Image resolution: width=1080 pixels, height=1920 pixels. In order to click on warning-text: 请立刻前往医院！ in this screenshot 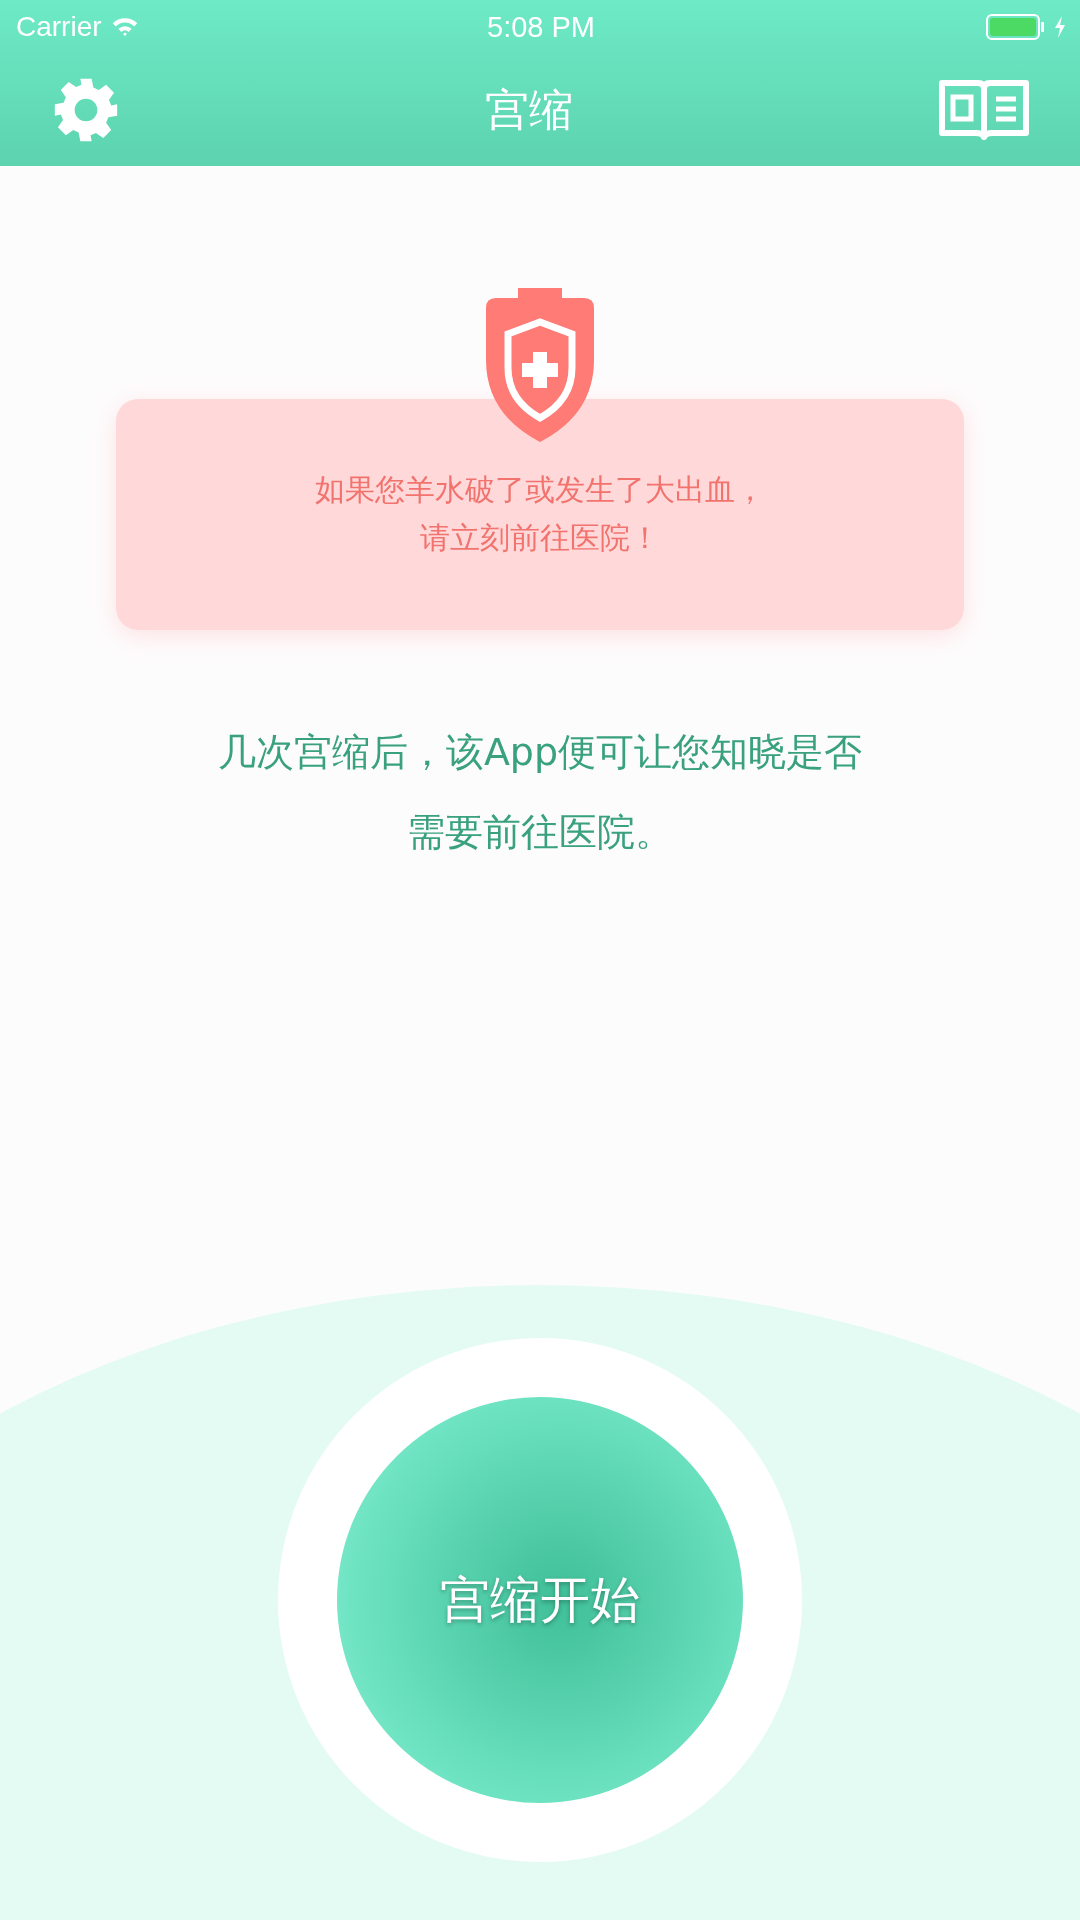, I will do `click(540, 538)`.